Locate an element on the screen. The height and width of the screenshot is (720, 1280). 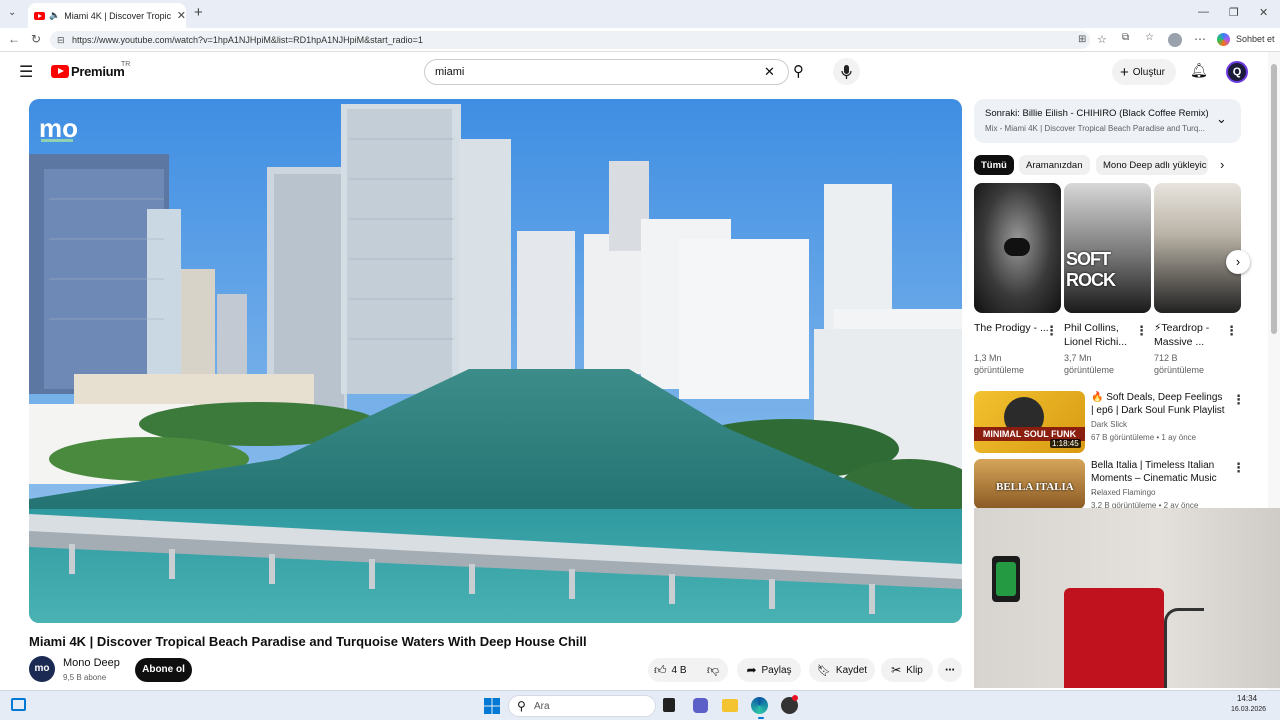
clip-button: ✂ Klip is located at coordinates (907, 670).